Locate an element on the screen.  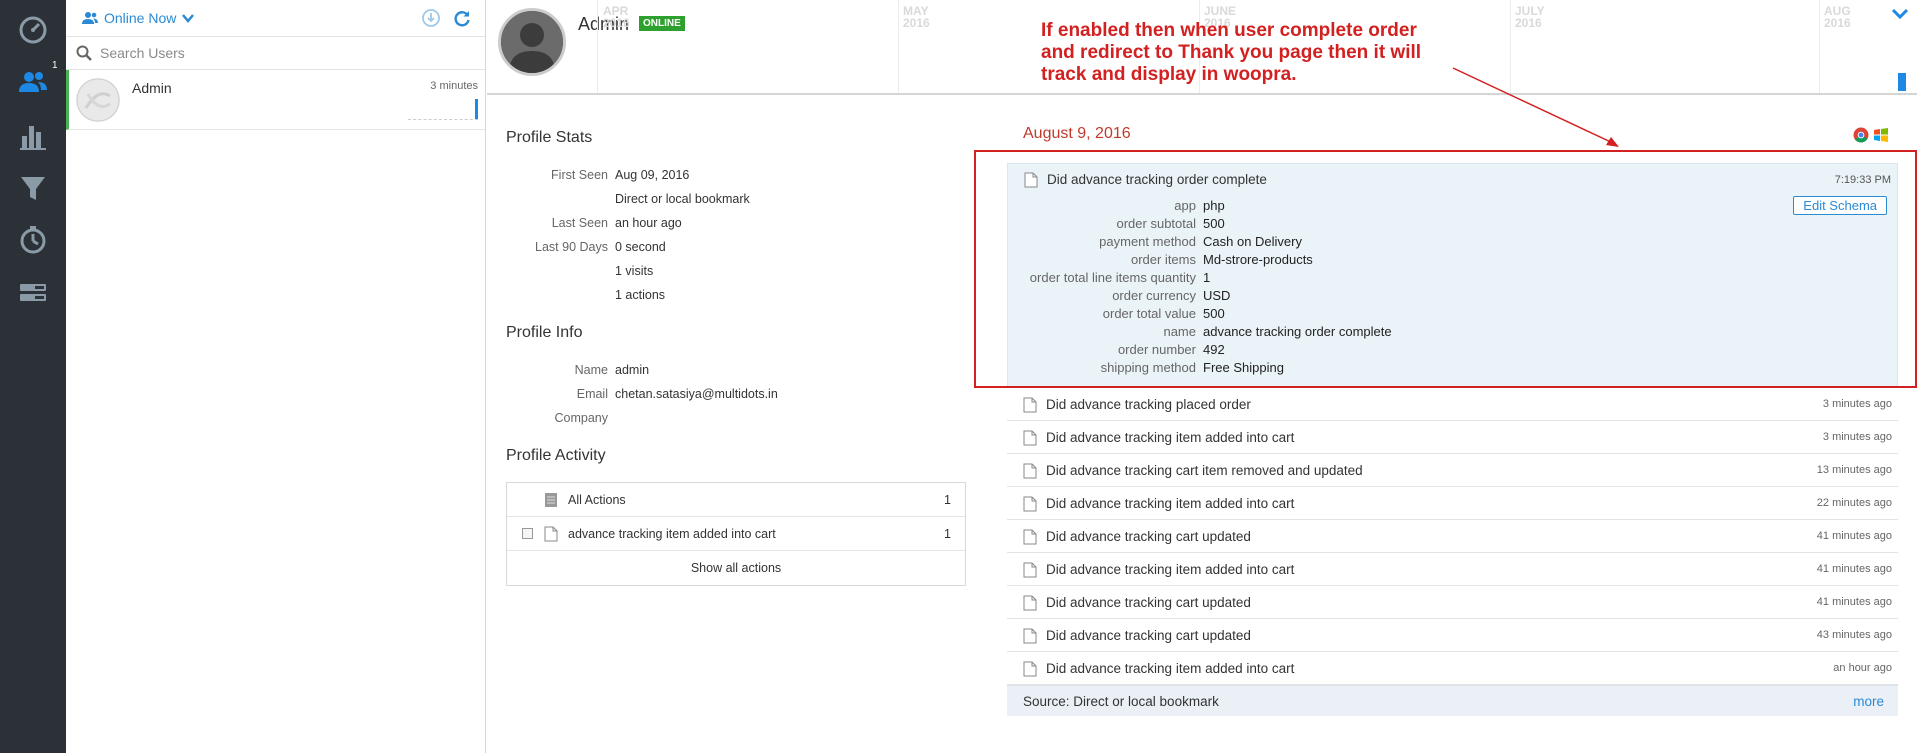
nav-settings is located at coordinates (33, 292).